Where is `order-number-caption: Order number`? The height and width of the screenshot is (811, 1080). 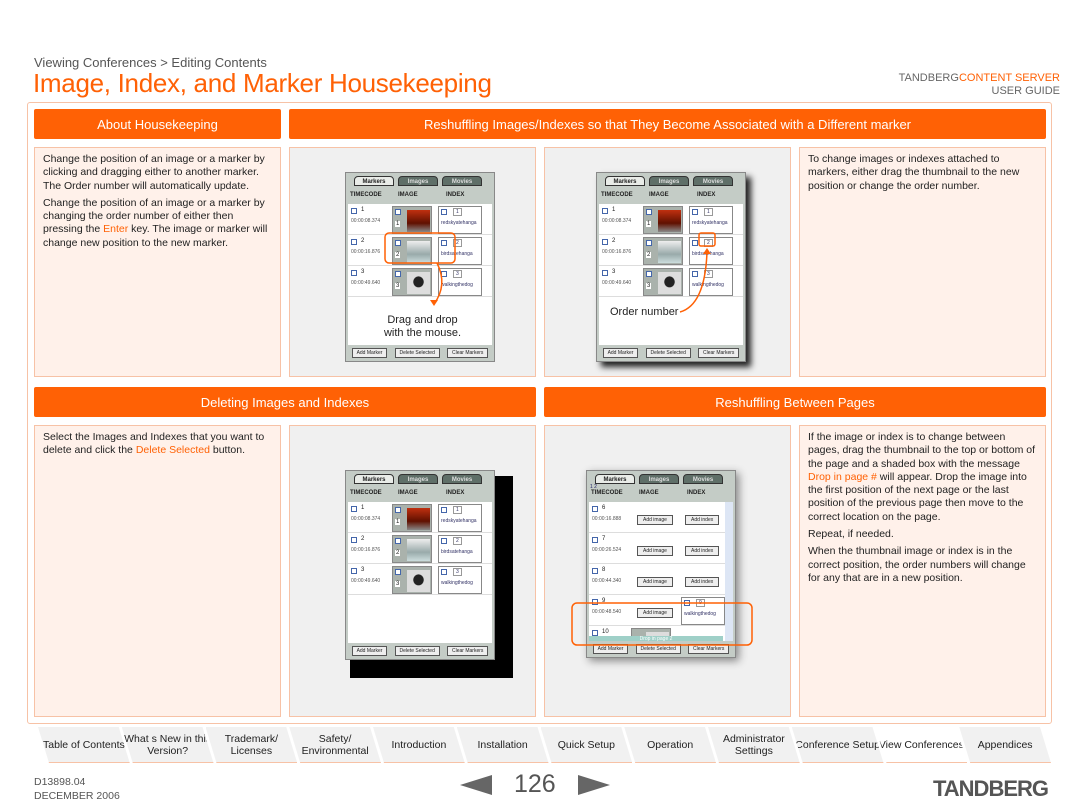 order-number-caption: Order number is located at coordinates (644, 312).